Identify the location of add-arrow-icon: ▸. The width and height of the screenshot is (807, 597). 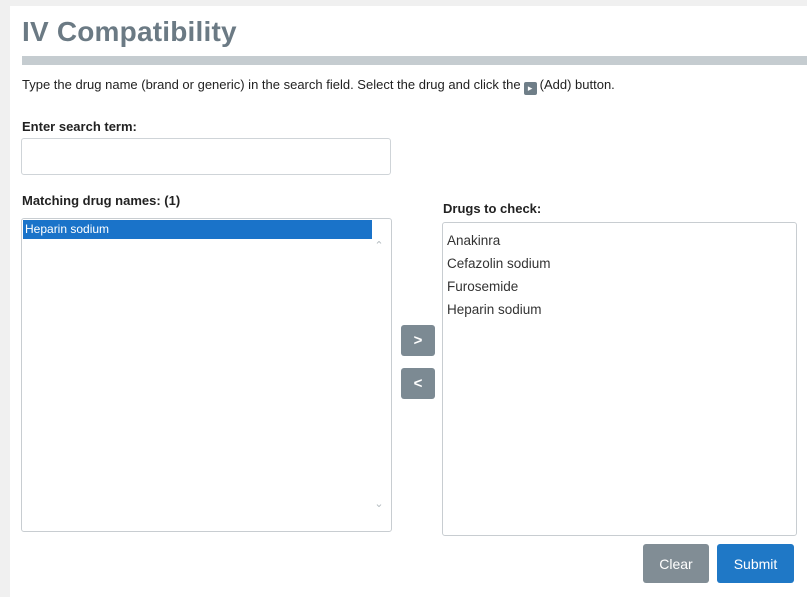
(530, 88).